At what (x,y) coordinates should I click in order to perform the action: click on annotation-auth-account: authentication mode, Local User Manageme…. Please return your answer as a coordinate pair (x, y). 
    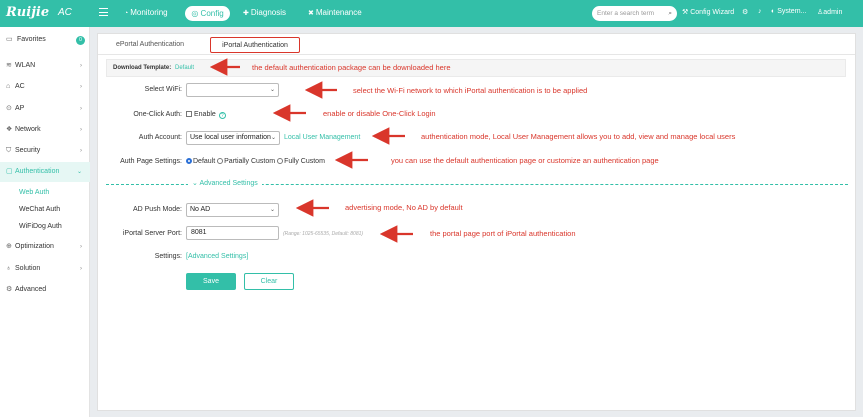
    Looking at the image, I should click on (578, 136).